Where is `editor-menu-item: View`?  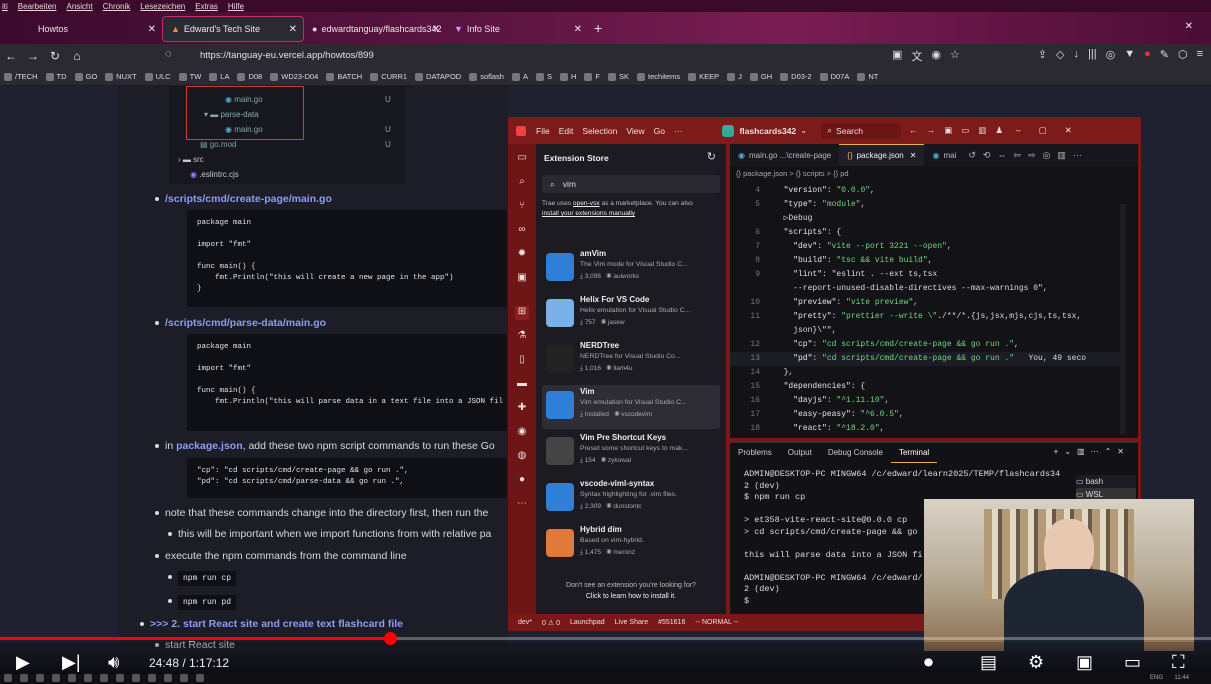
editor-menu-item: View is located at coordinates (635, 131).